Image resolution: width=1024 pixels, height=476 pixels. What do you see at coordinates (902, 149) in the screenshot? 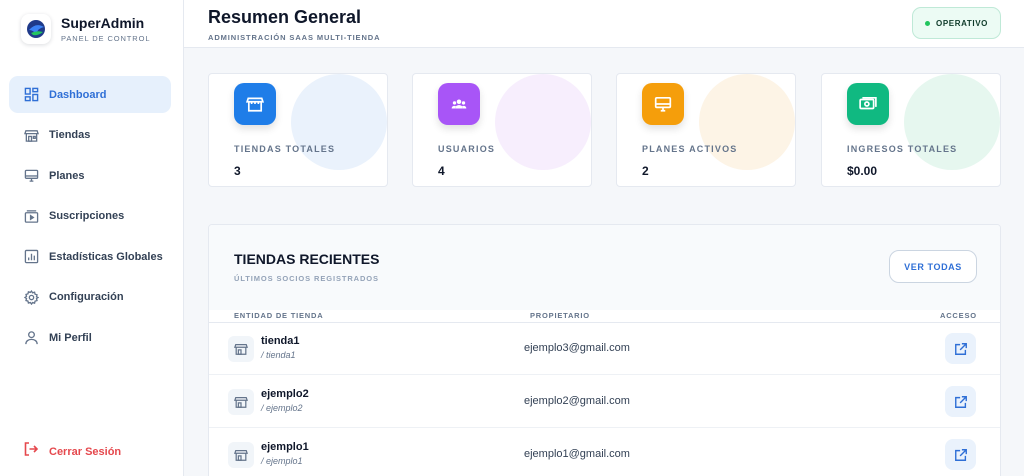
I see `stat-label: INGRESOS TOTALES` at bounding box center [902, 149].